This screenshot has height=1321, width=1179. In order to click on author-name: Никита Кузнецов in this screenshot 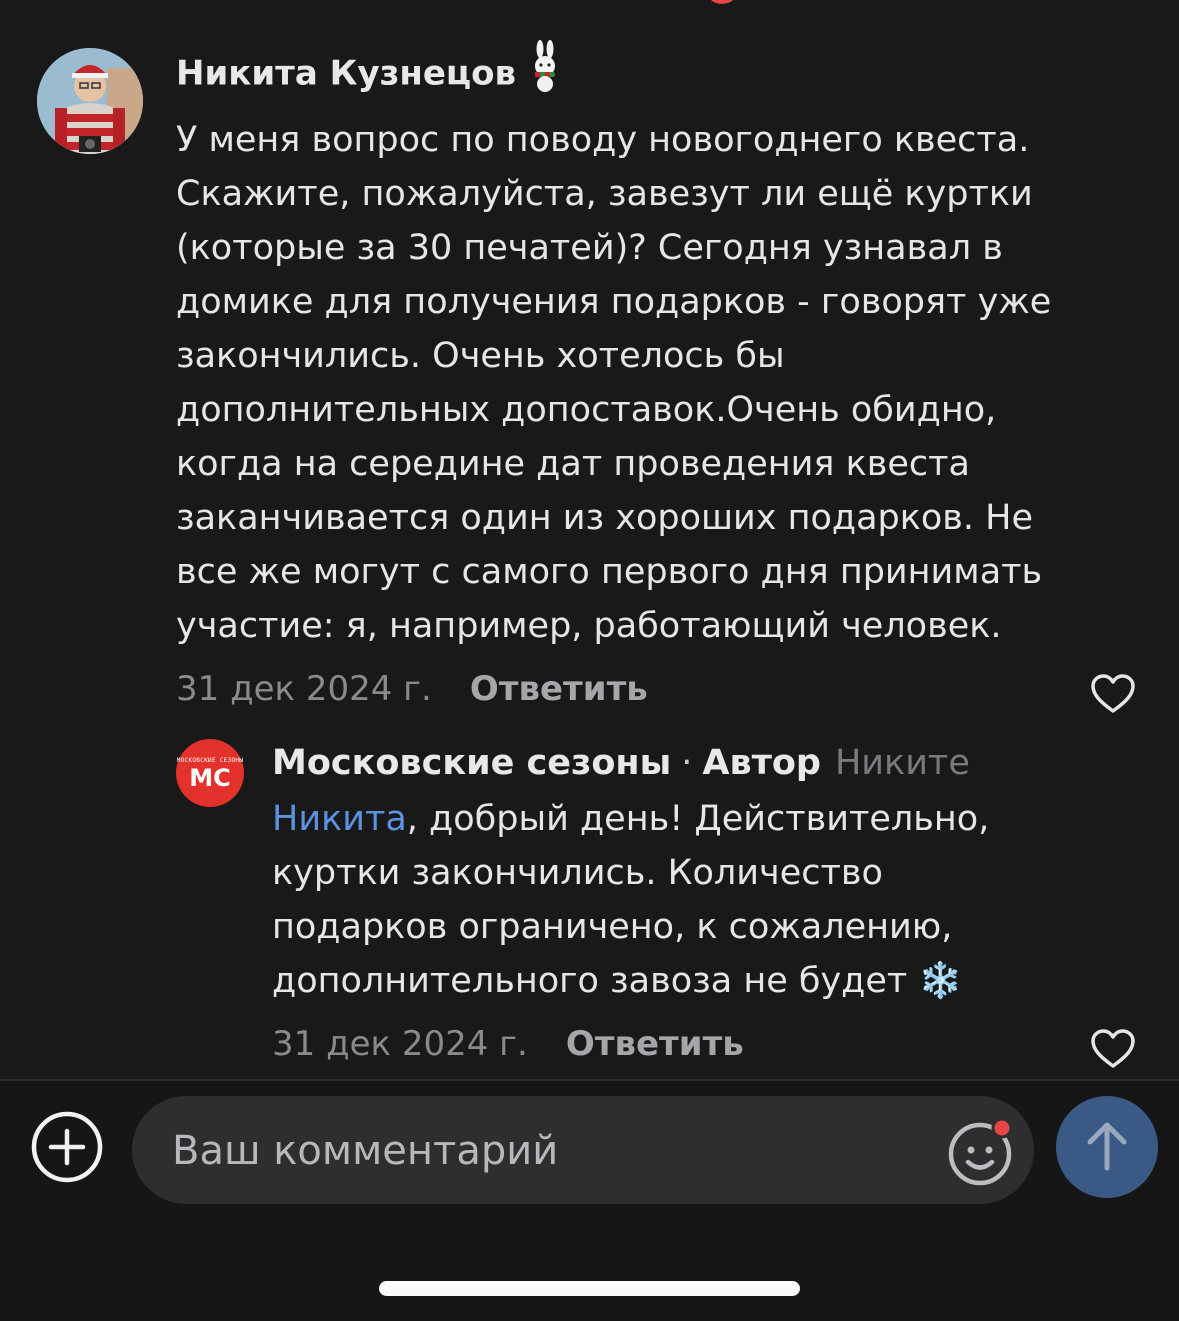, I will do `click(346, 74)`.